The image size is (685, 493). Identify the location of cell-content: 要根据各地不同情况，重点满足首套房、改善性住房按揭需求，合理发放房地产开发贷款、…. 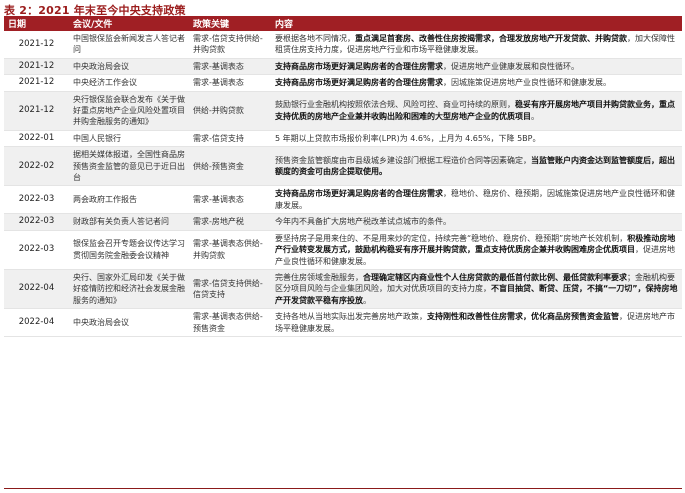
(476, 45).